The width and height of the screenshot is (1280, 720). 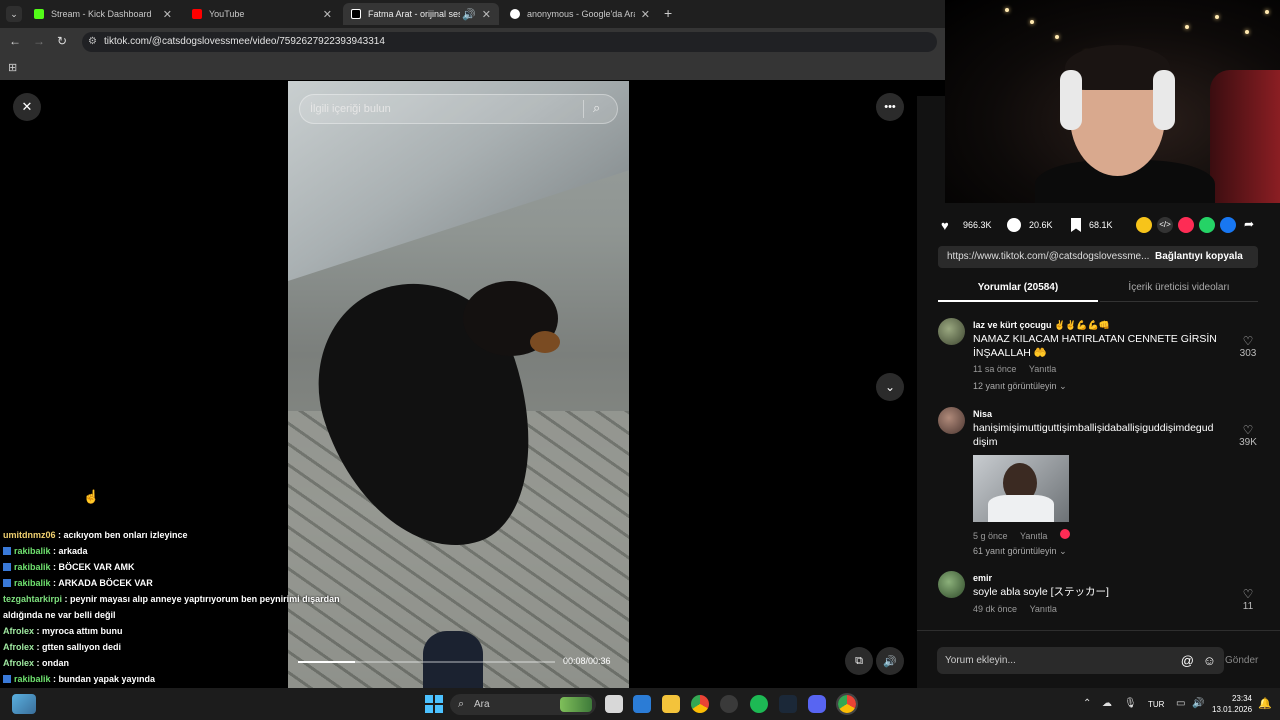 I want to click on more-options-icon: •••, so click(x=890, y=107).